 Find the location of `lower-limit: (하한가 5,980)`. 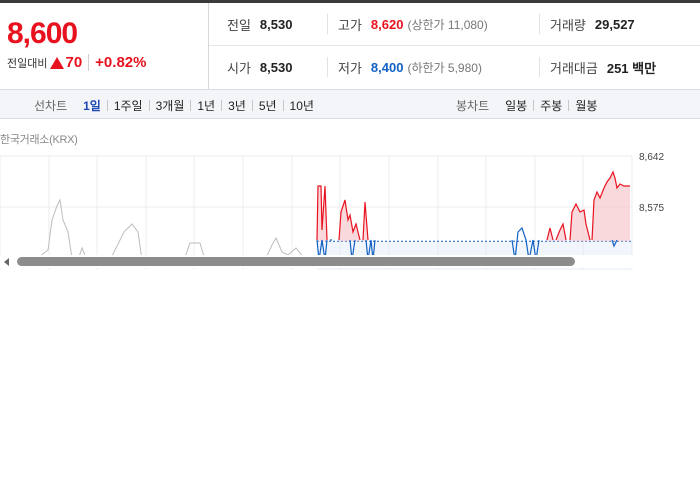

lower-limit: (하한가 5,980) is located at coordinates (444, 67).